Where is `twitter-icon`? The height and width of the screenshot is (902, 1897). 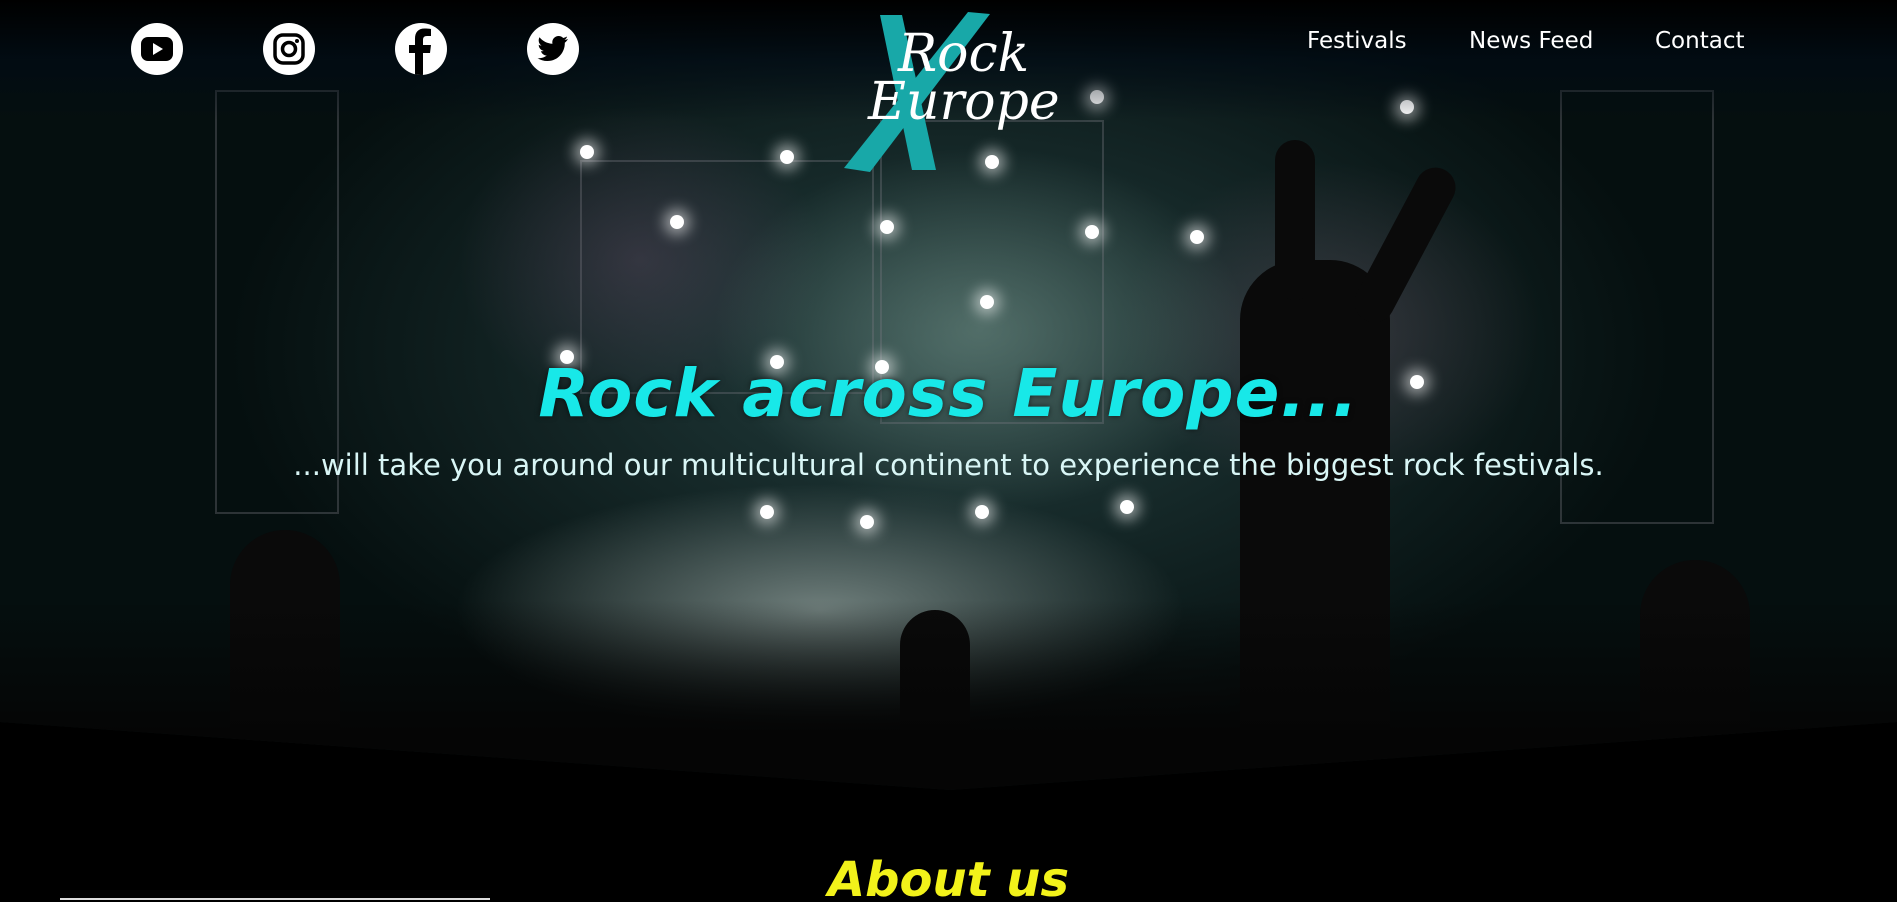
twitter-icon is located at coordinates (552, 48).